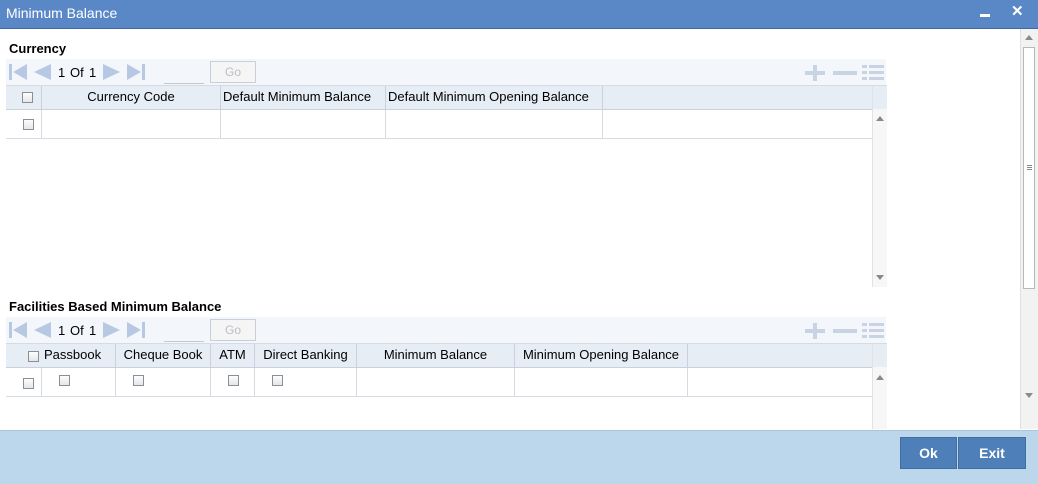  What do you see at coordinates (163, 382) in the screenshot?
I see `cheque-book-cell` at bounding box center [163, 382].